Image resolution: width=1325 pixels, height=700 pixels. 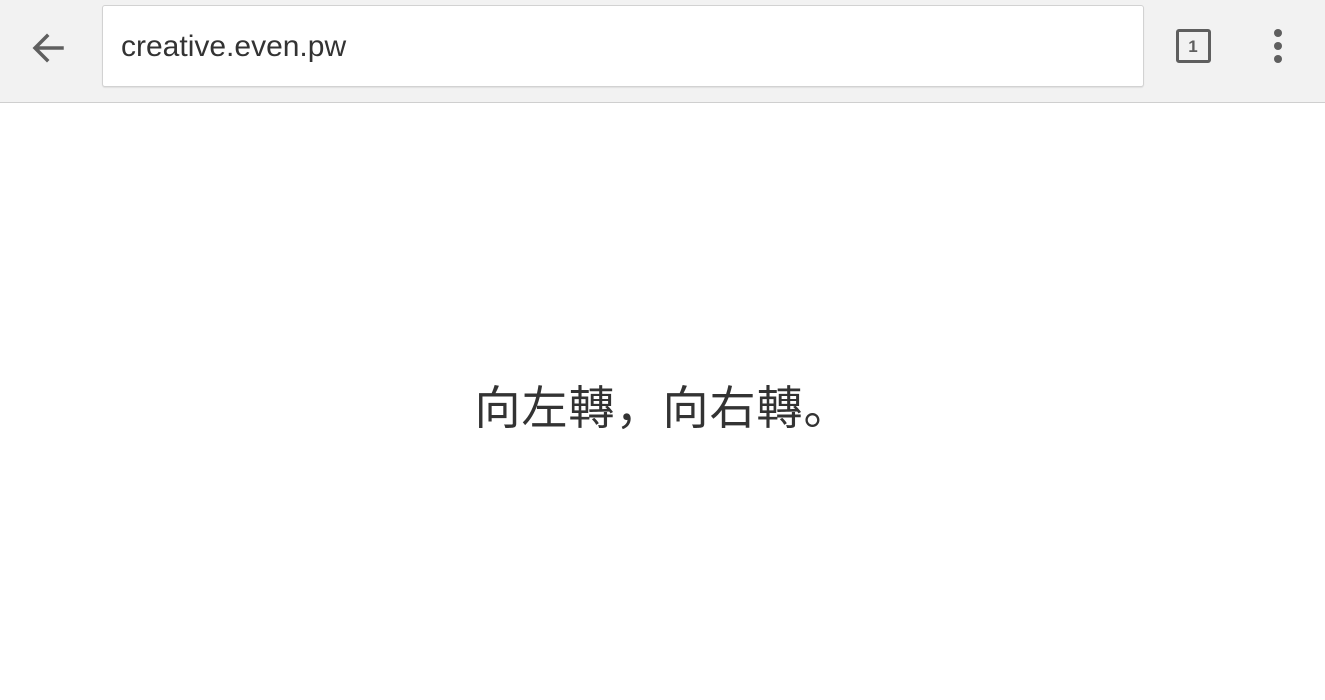 I want to click on tab-switcher-icon: 1, so click(x=1193, y=46).